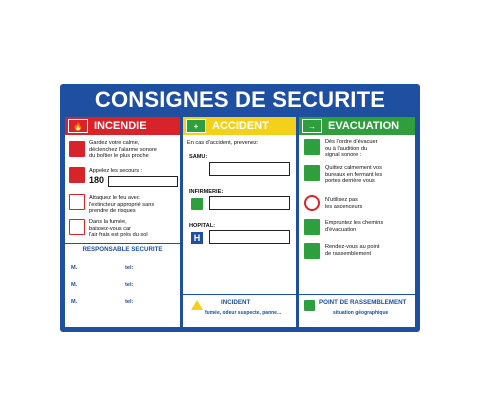 This screenshot has height=409, width=484. I want to click on evacuation-item-5: Rendez-vous au point de rassemblement, so click(352, 250).